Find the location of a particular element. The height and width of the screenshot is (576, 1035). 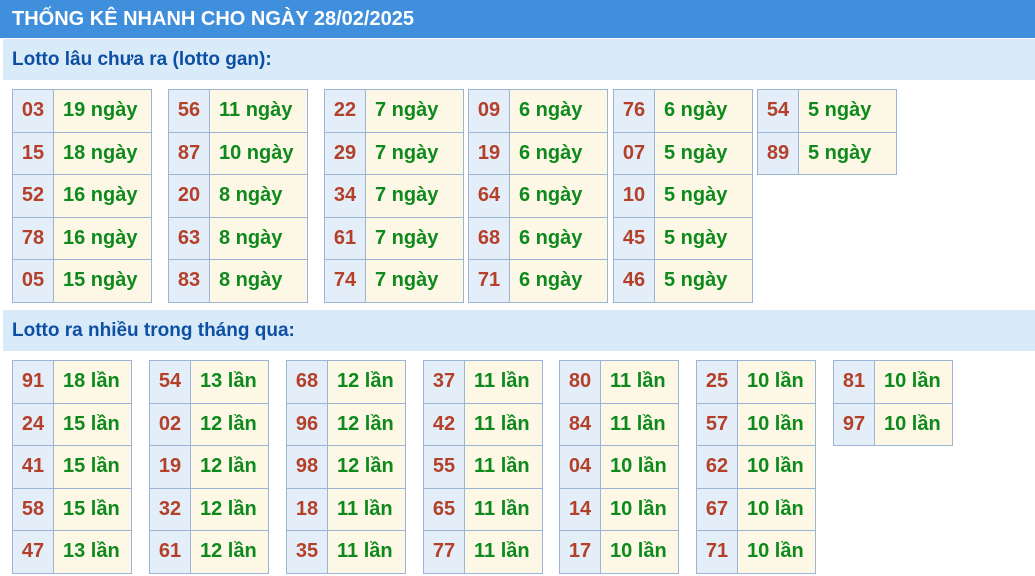

lotto-number: 37 is located at coordinates (444, 382).